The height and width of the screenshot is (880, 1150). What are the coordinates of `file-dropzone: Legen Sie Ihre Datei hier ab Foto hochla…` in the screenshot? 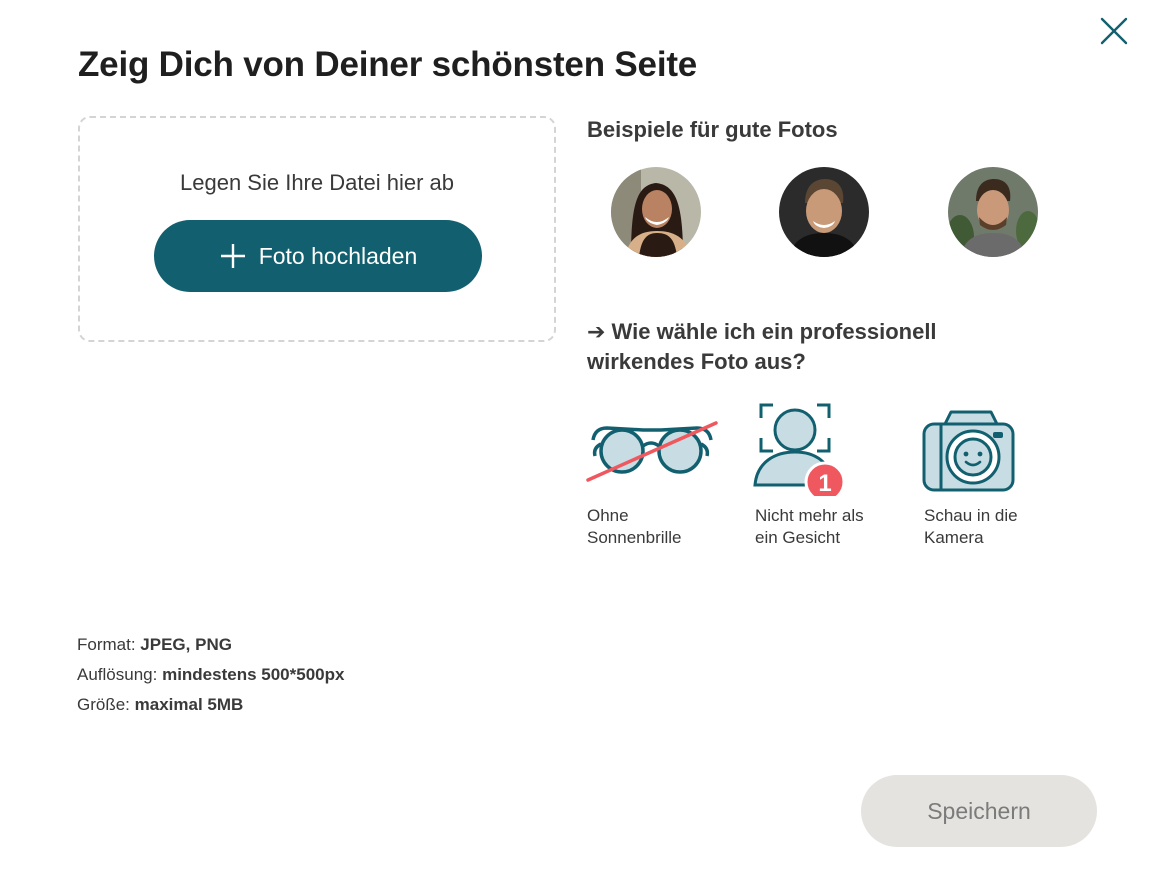 It's located at (317, 229).